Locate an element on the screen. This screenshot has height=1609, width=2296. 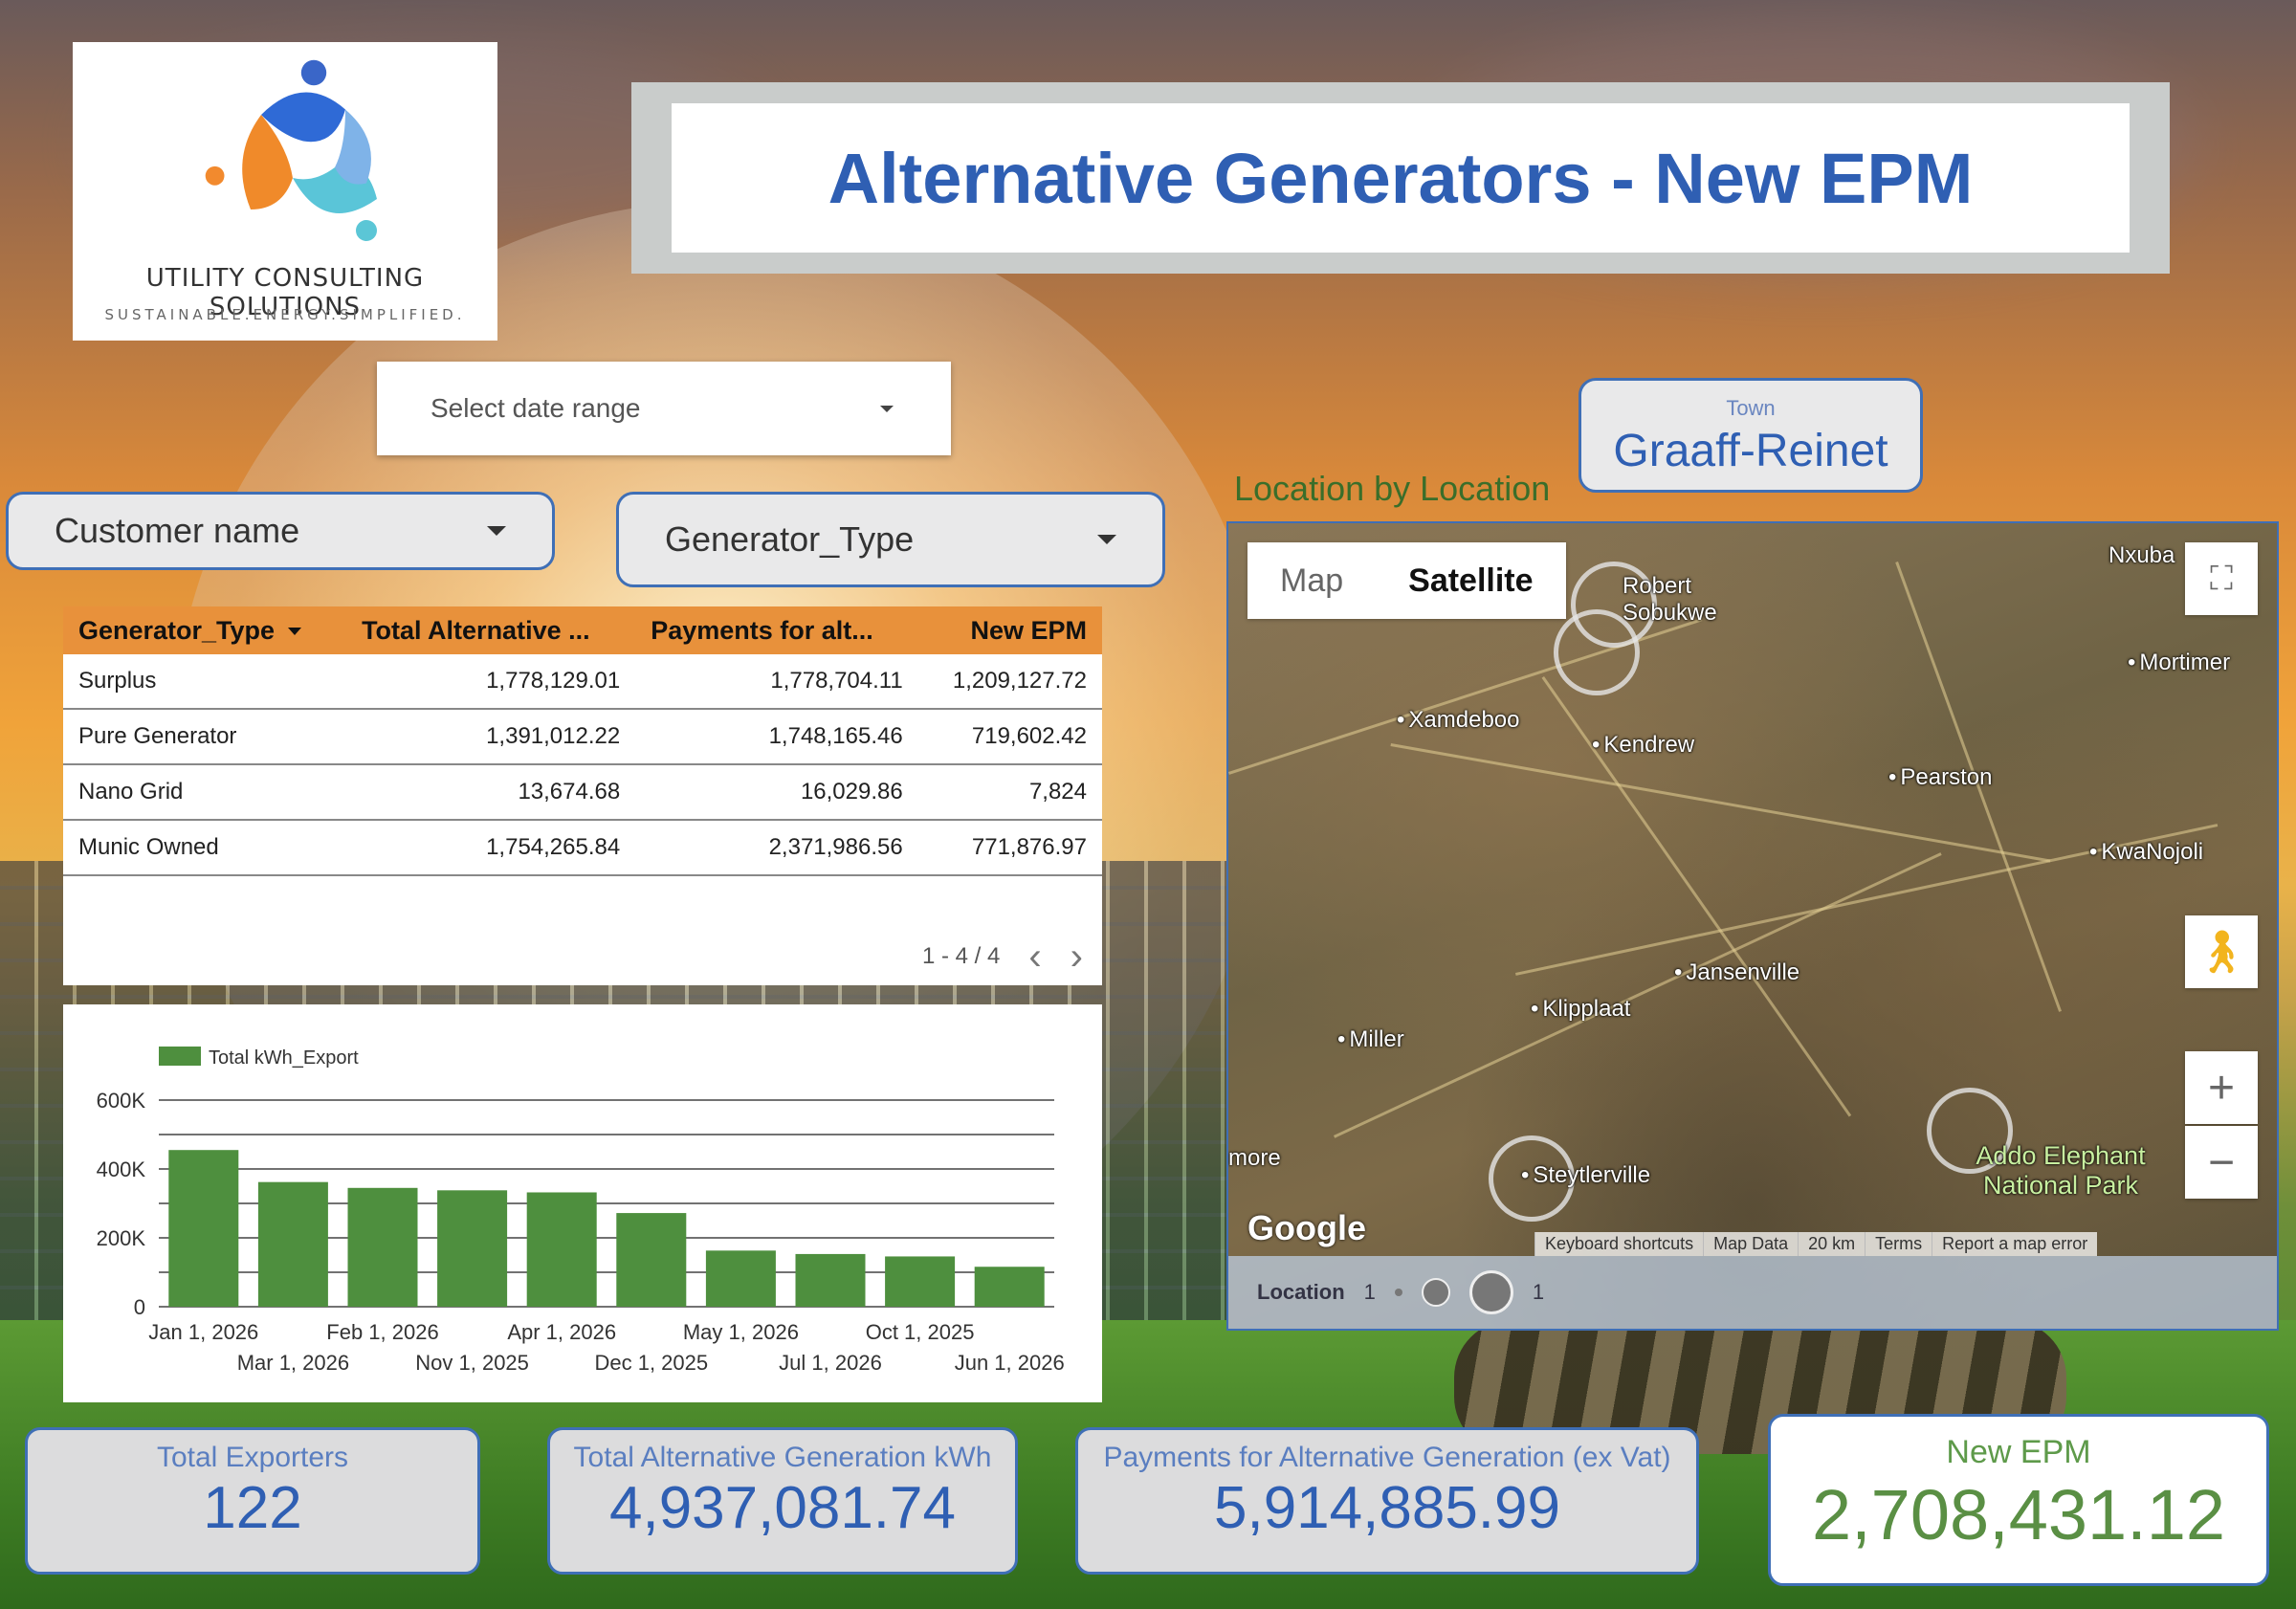
x-tick-label: Dec 1, 2025 is located at coordinates (651, 1363).